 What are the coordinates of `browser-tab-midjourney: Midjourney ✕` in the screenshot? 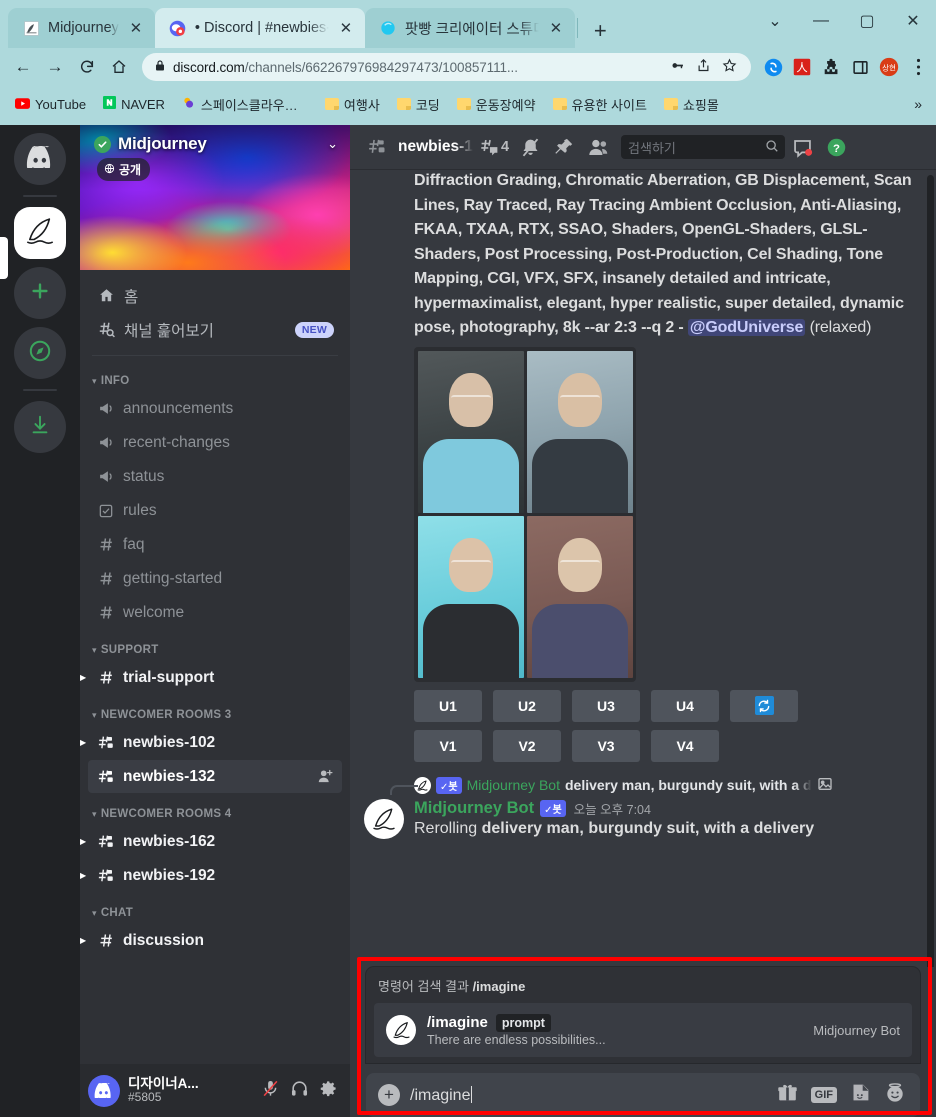 It's located at (81, 28).